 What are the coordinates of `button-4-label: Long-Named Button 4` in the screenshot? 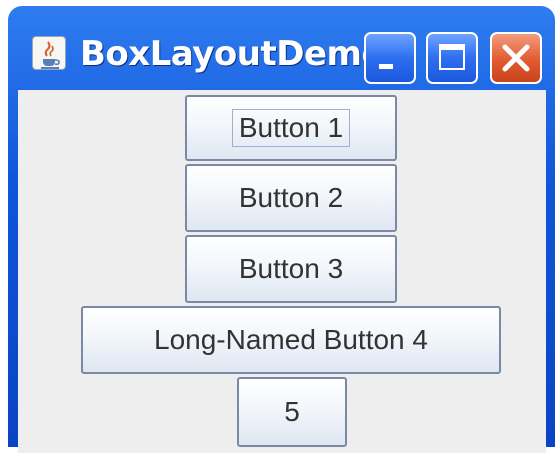 It's located at (291, 339).